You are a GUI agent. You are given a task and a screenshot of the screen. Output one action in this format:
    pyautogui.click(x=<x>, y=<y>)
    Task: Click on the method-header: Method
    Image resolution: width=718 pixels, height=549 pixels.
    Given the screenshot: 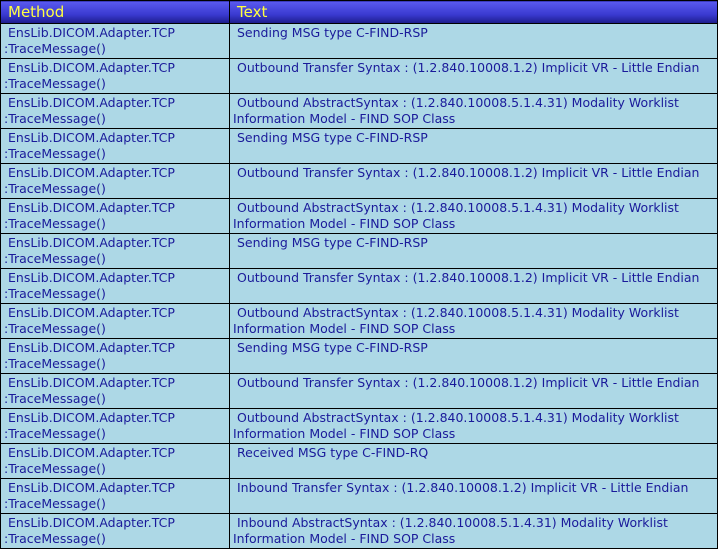 What is the action you would take?
    pyautogui.click(x=115, y=12)
    